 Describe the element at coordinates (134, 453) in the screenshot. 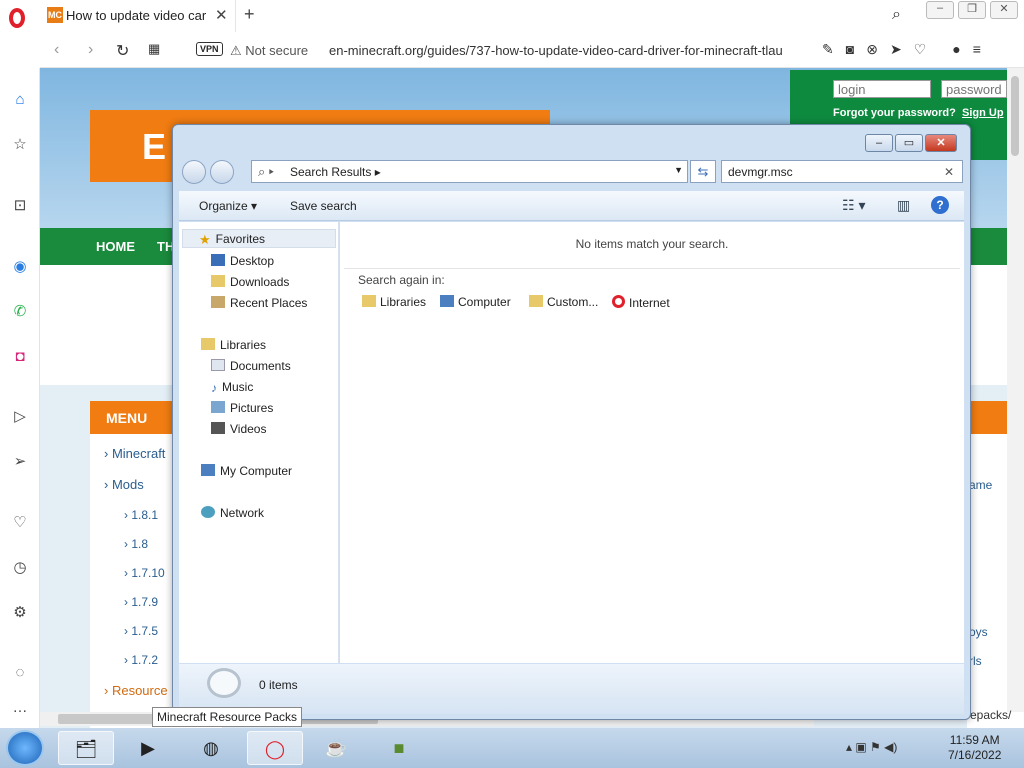

I see `menu-item: › Minecraft` at that location.